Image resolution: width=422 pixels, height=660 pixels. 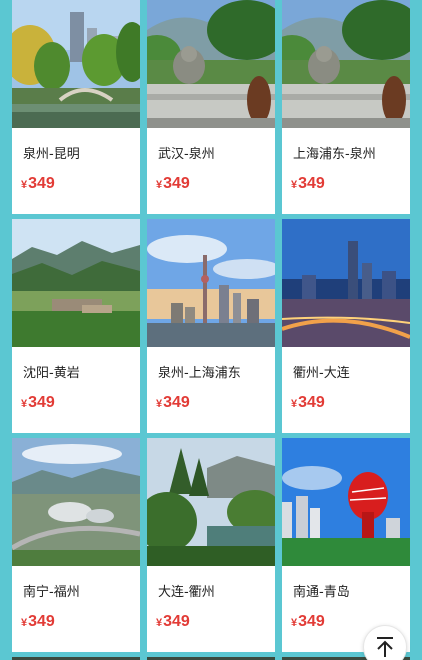 I want to click on flight-deal-card: 衢州-大连 ¥349, so click(x=346, y=326).